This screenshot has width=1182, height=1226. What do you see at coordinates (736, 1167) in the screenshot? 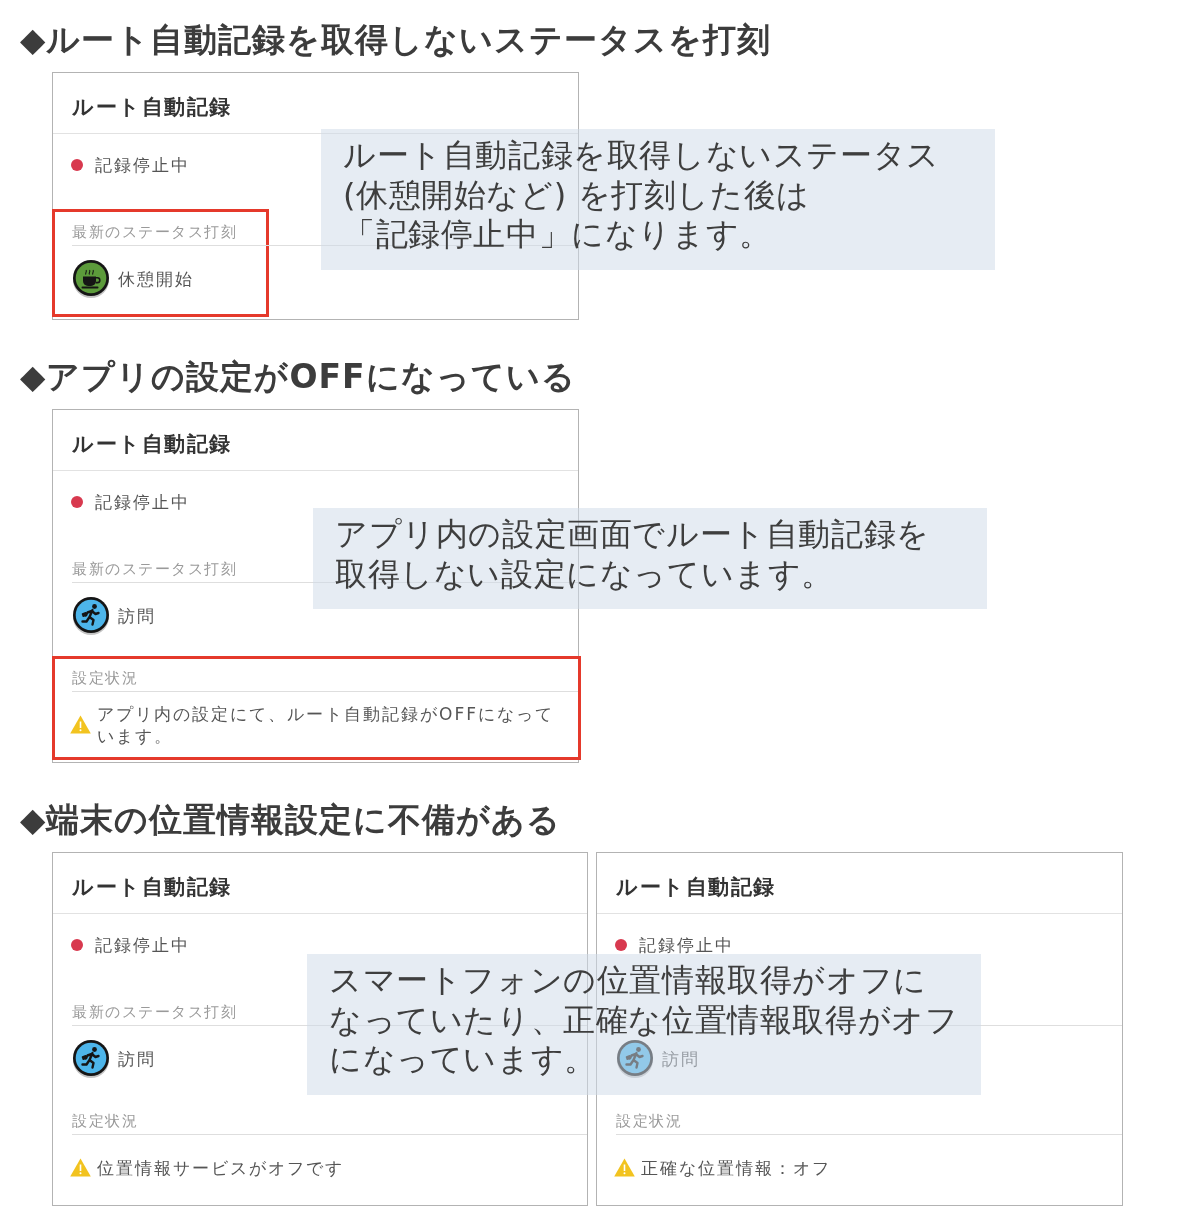
I see `warning-message: 正確な位置情報：オフ` at bounding box center [736, 1167].